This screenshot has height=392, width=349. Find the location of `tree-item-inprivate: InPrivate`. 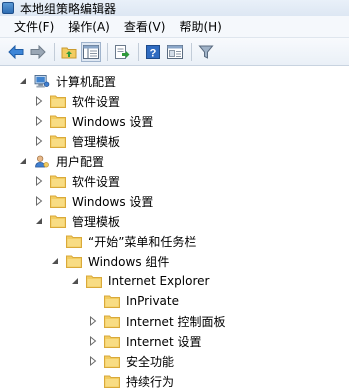

tree-item-inprivate: InPrivate is located at coordinates (133, 301).